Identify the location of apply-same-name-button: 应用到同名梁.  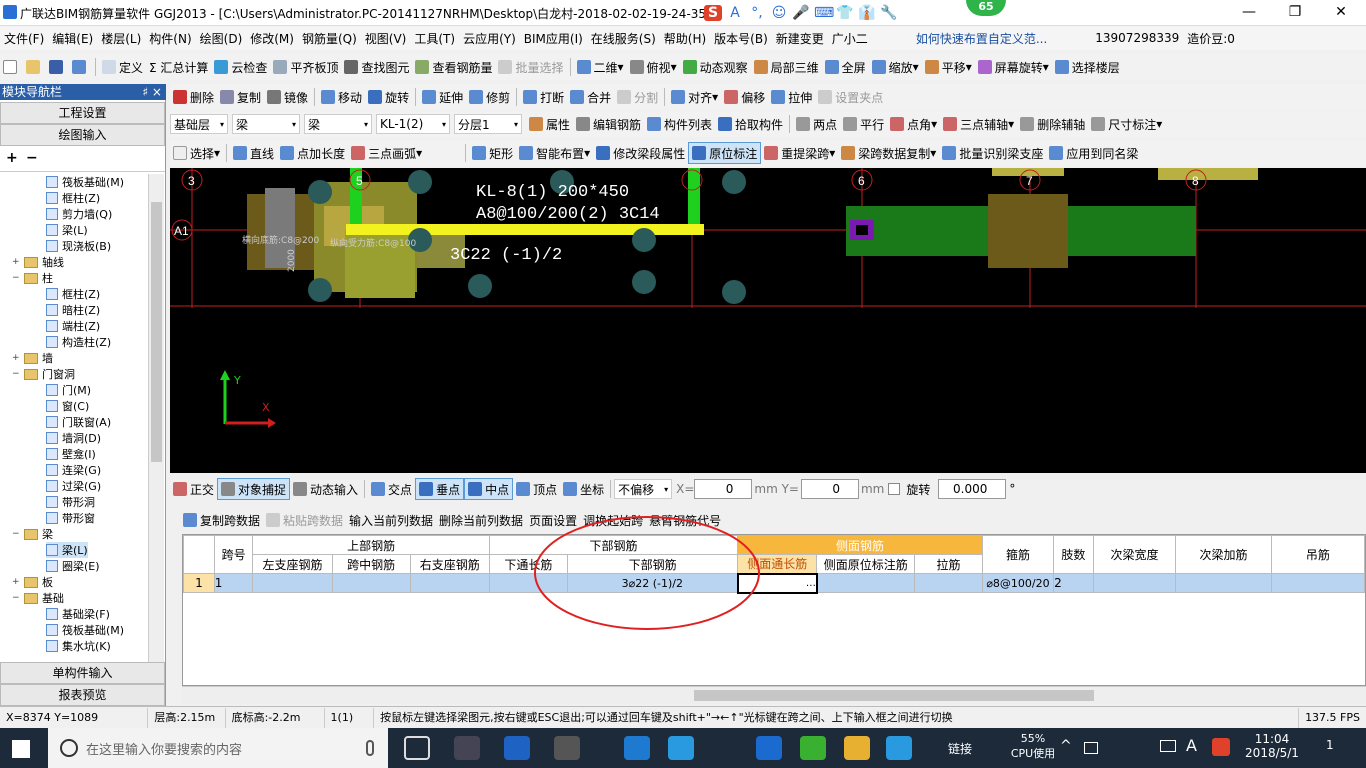
(1093, 153).